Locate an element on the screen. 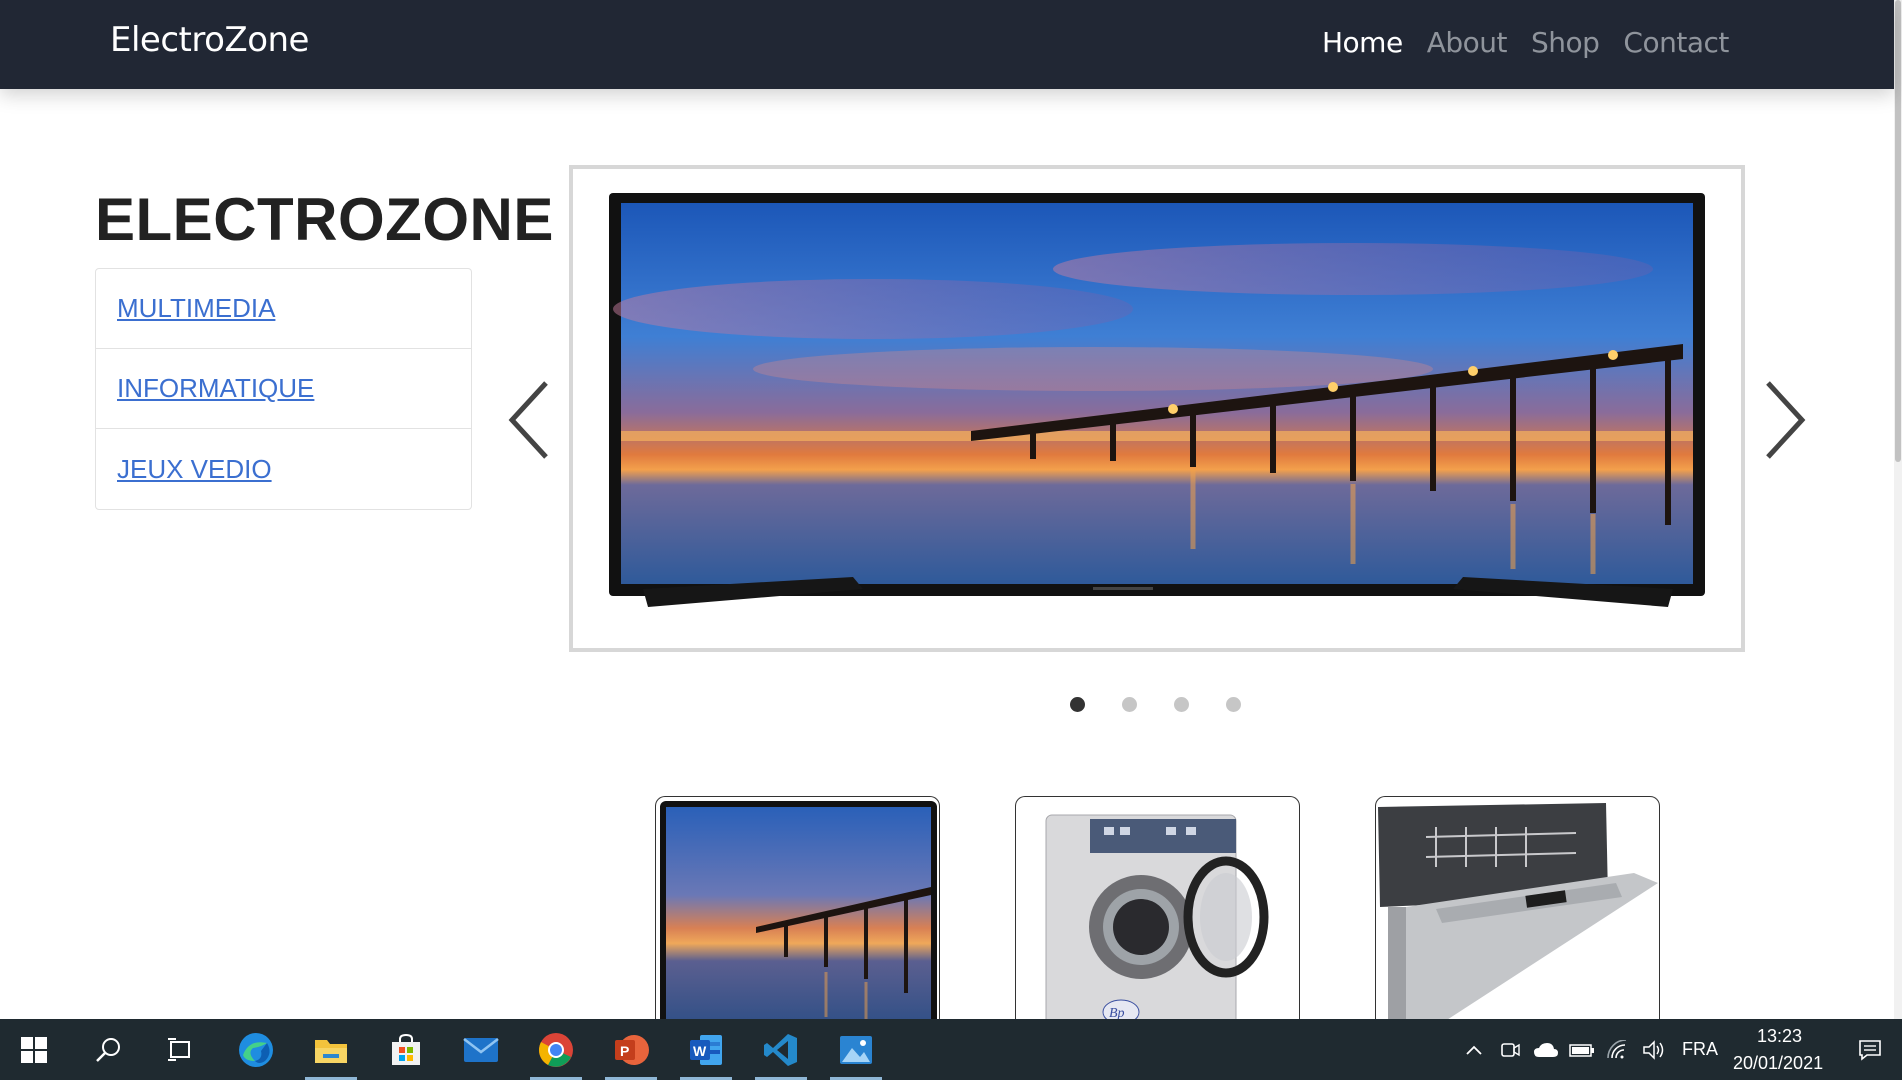 The image size is (1902, 1080). taskbar-vscode is located at coordinates (781, 1049).